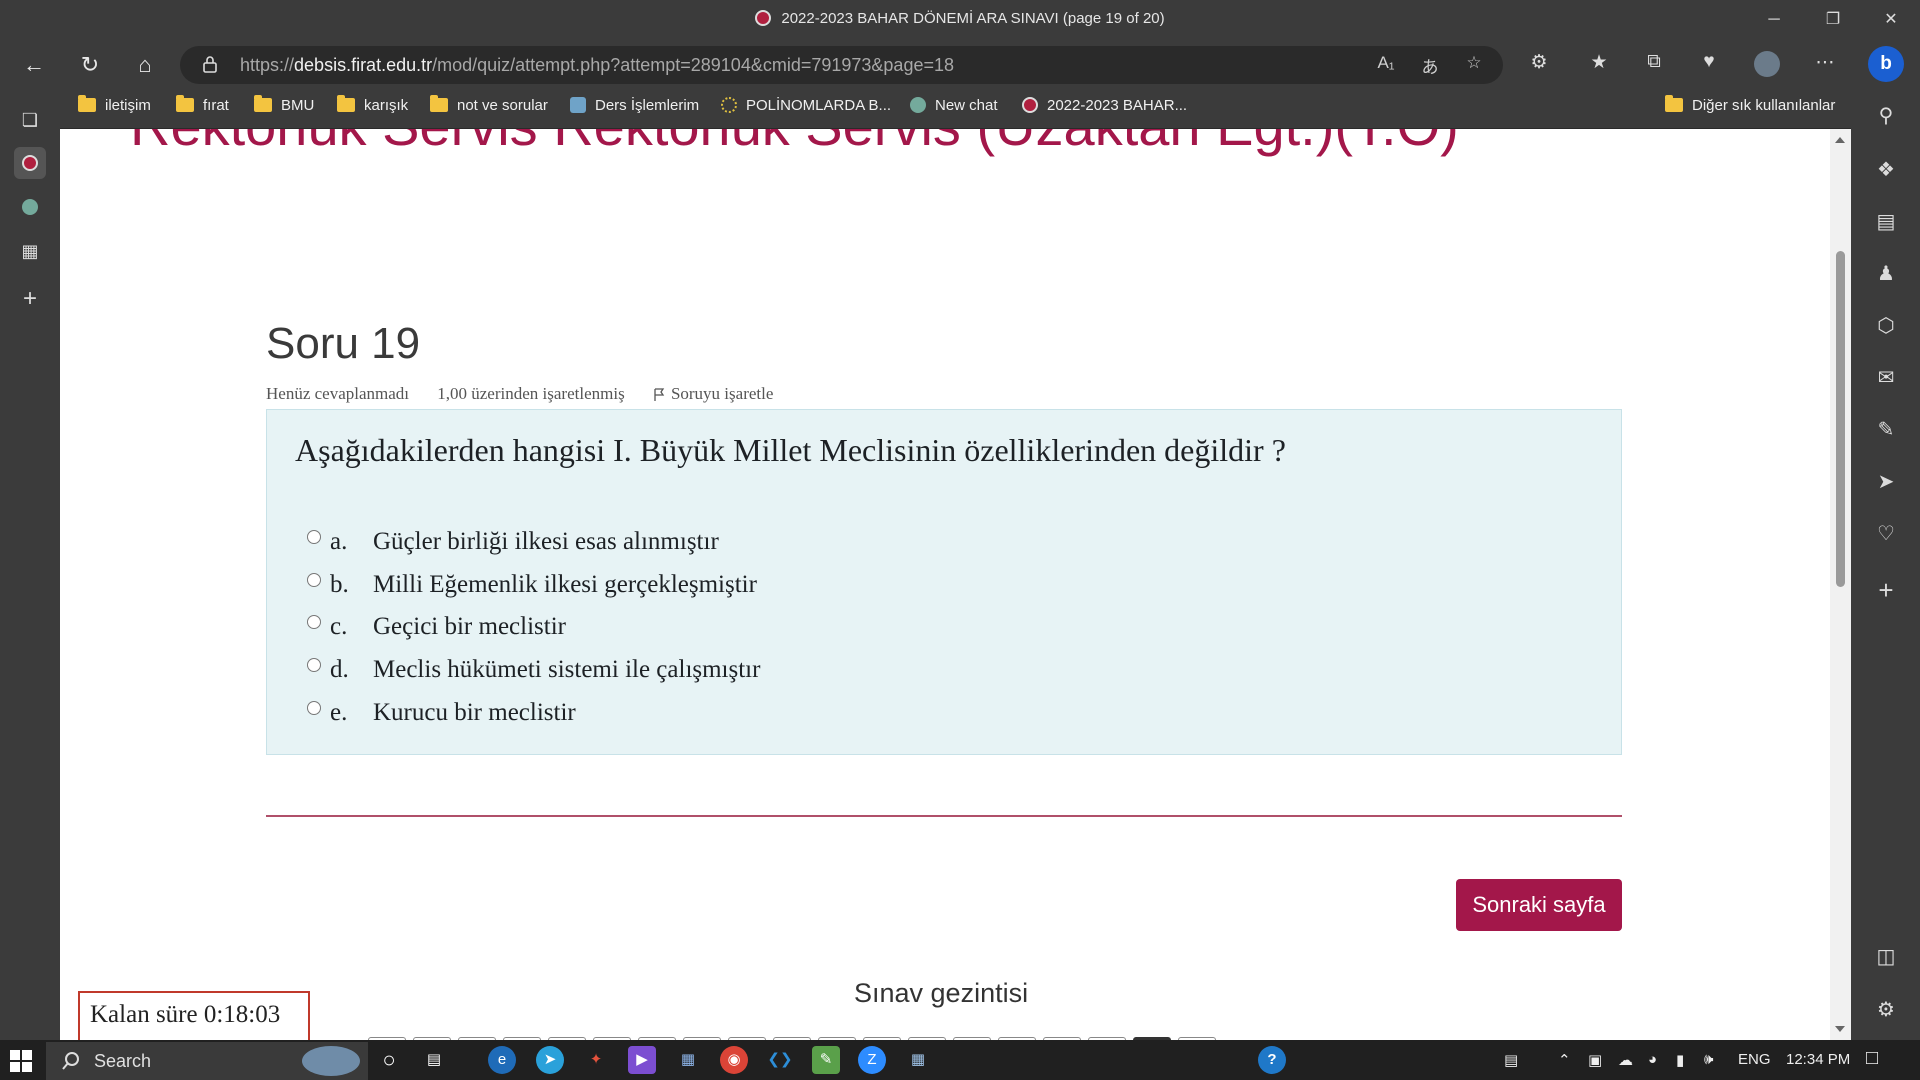 The width and height of the screenshot is (1920, 1080). I want to click on microsoft365-icon: ⬡, so click(1886, 326).